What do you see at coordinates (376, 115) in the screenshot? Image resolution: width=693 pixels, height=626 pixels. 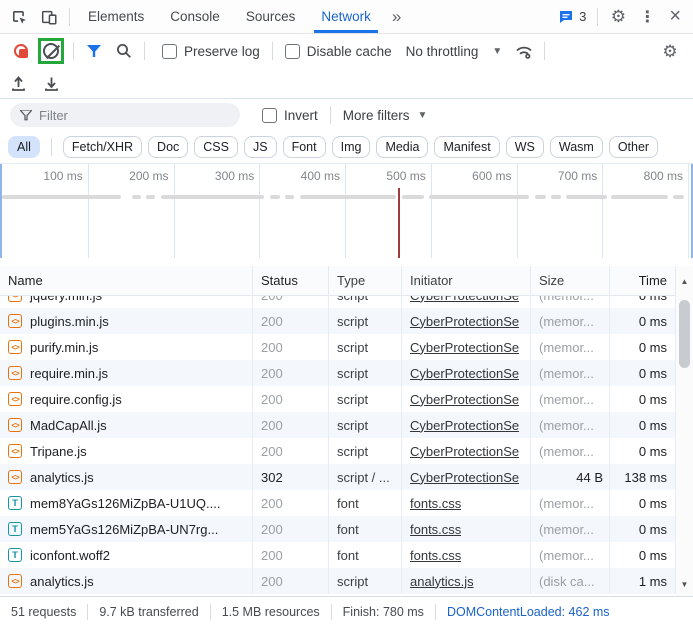 I see `more-filters-button: More filters` at bounding box center [376, 115].